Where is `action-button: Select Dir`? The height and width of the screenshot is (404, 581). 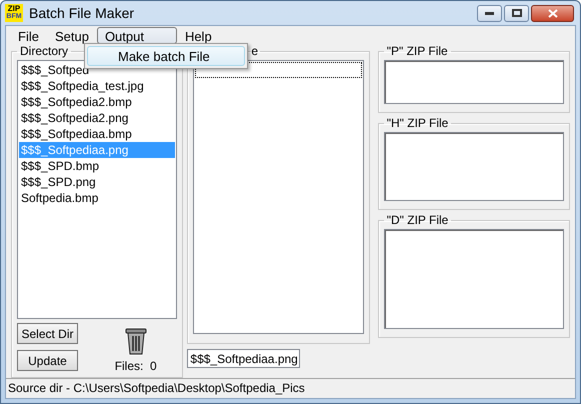
action-button: Select Dir is located at coordinates (47, 333).